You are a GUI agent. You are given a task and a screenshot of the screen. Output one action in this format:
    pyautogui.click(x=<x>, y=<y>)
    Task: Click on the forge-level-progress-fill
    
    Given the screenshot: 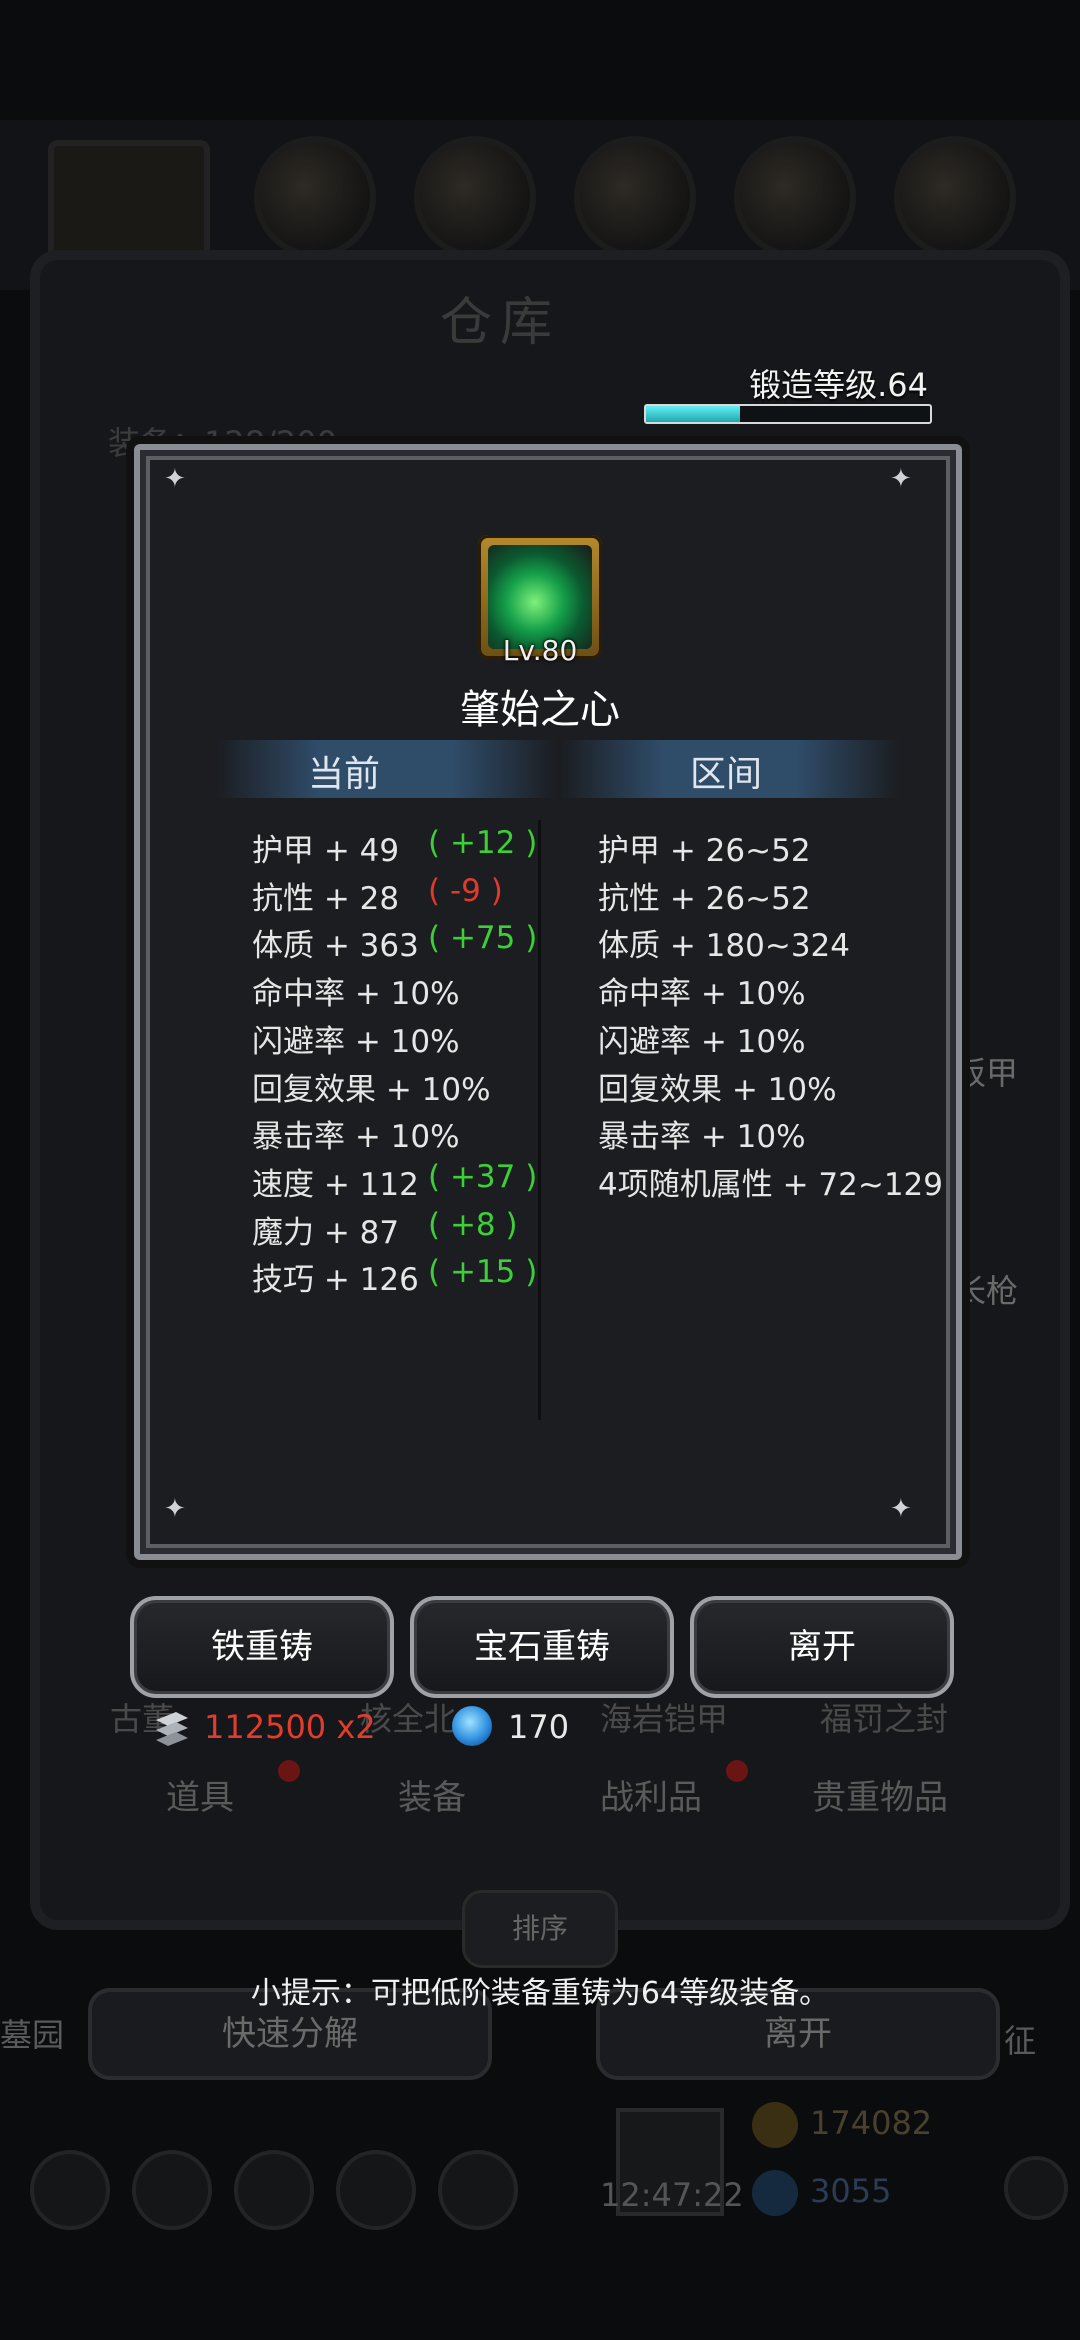 What is the action you would take?
    pyautogui.click(x=693, y=414)
    